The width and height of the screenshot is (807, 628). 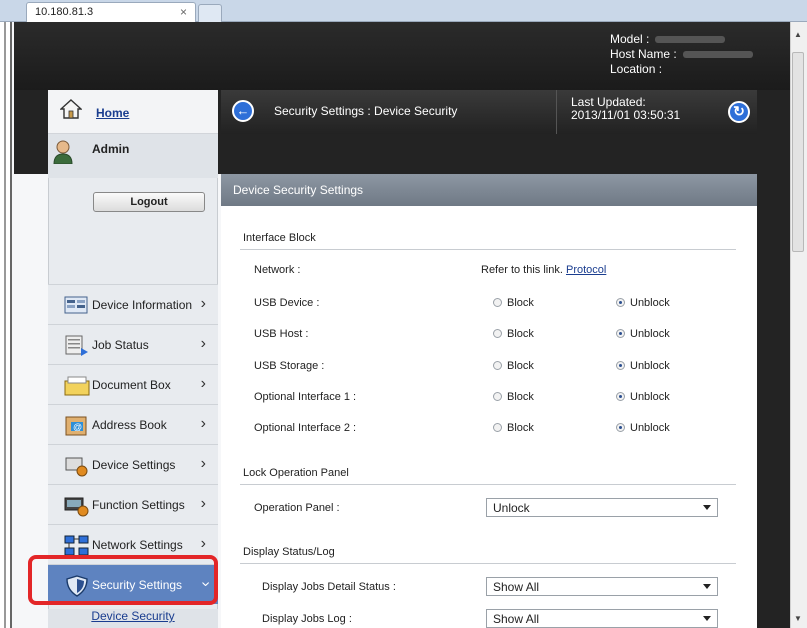 I want to click on browser-tab: 10.180.81.3 ×, so click(x=111, y=12).